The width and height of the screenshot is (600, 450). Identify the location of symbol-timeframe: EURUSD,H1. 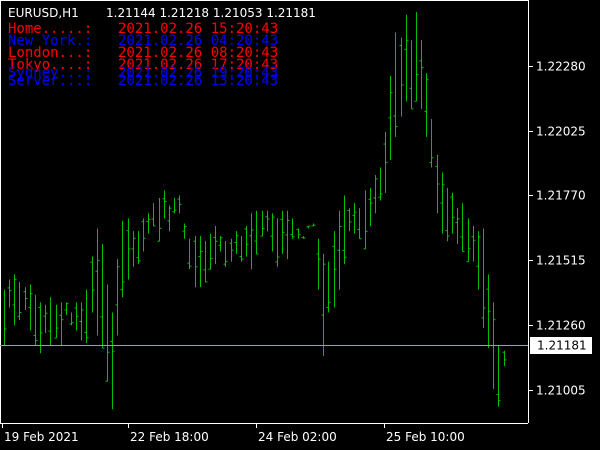
(43, 13).